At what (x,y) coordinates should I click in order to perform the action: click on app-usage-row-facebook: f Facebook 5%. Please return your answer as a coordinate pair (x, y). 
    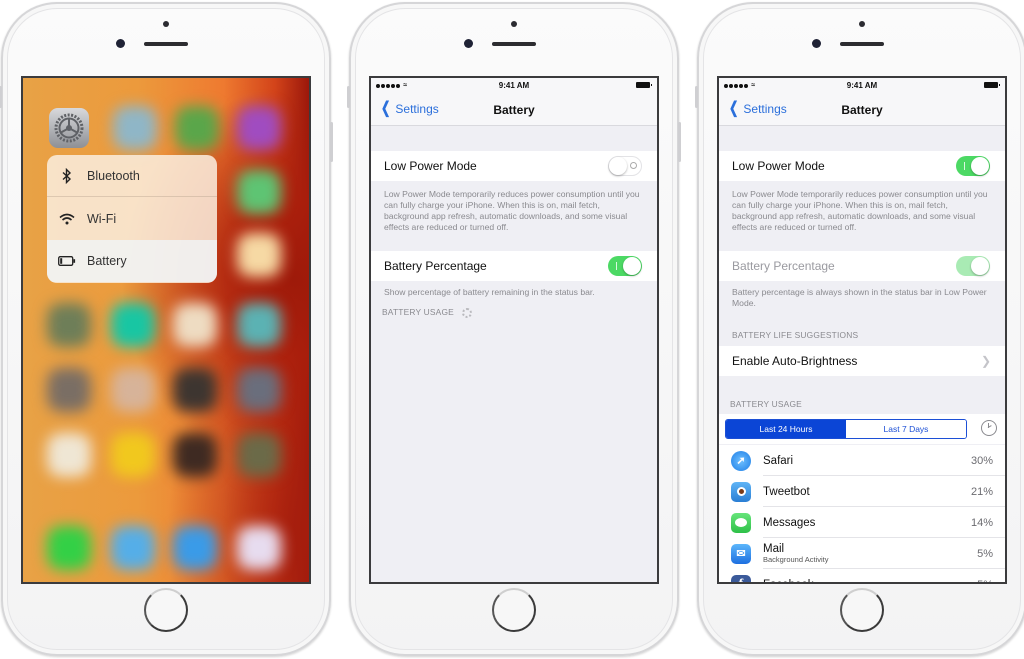
    Looking at the image, I should click on (862, 576).